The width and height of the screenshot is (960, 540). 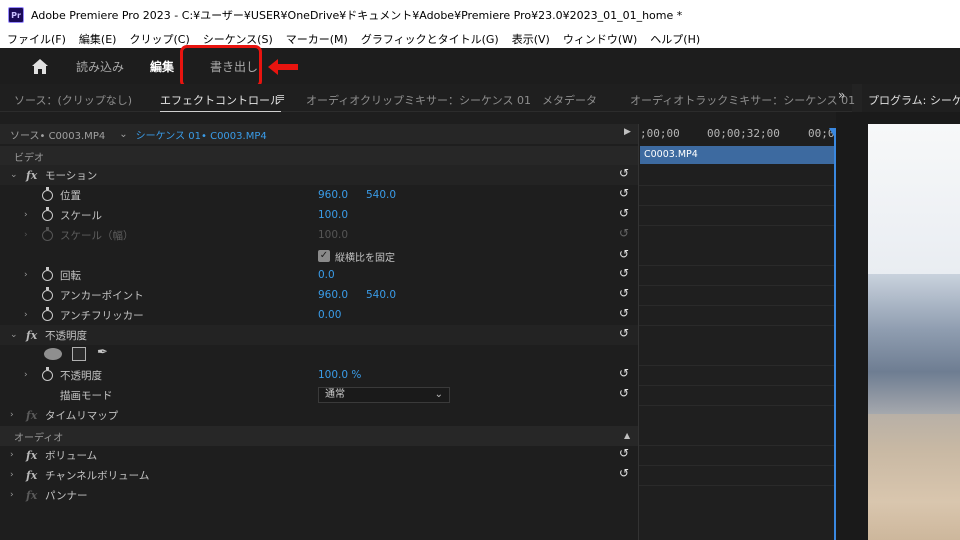 I want to click on opacity-label: 不透明度, so click(x=81, y=375).